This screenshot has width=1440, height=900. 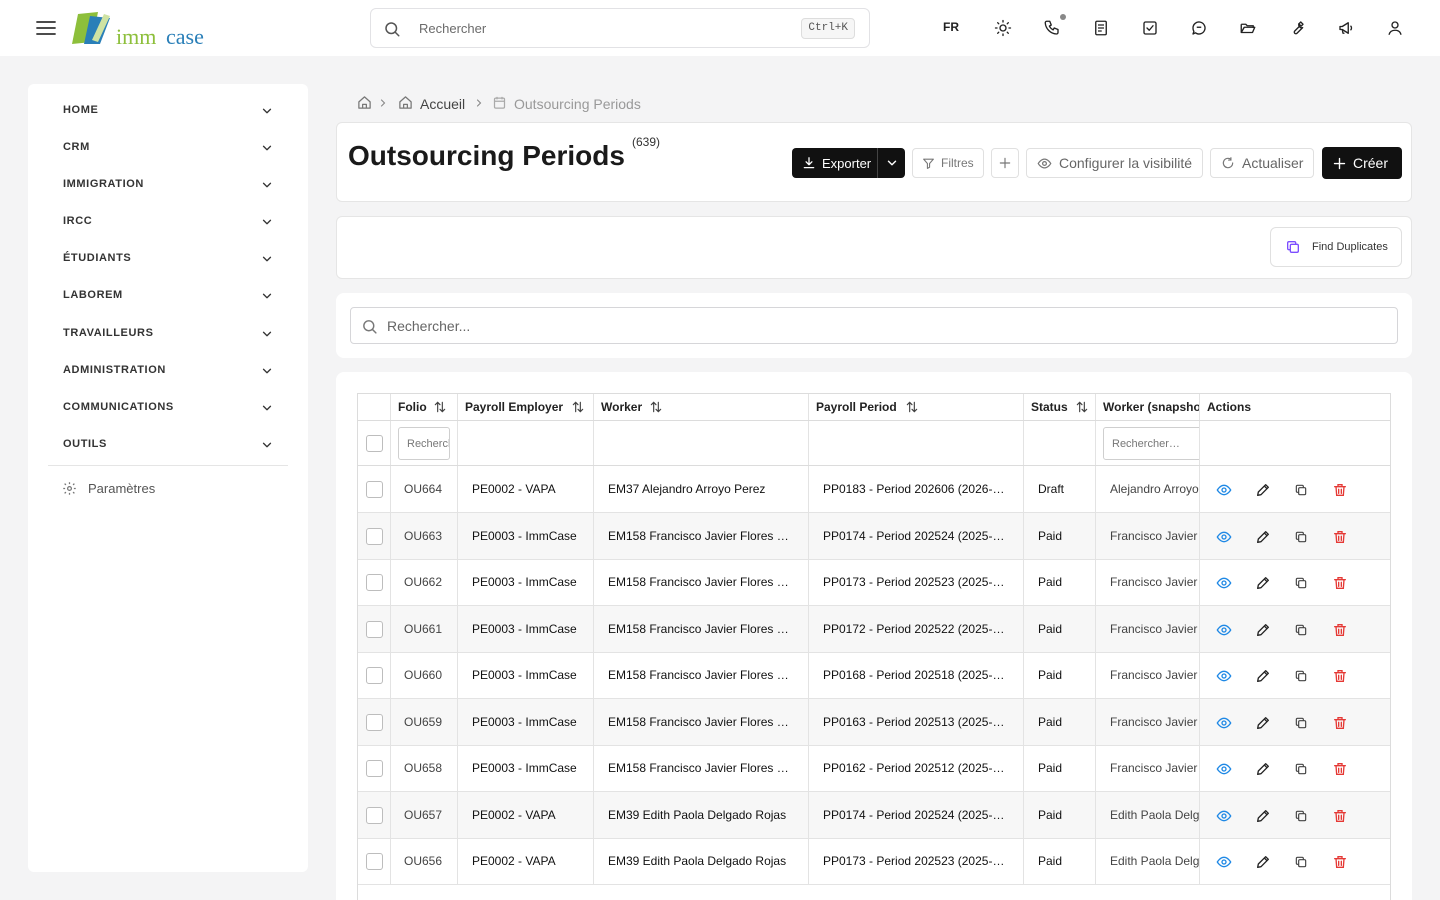 What do you see at coordinates (948, 163) in the screenshot?
I see `filters-button: Filtres` at bounding box center [948, 163].